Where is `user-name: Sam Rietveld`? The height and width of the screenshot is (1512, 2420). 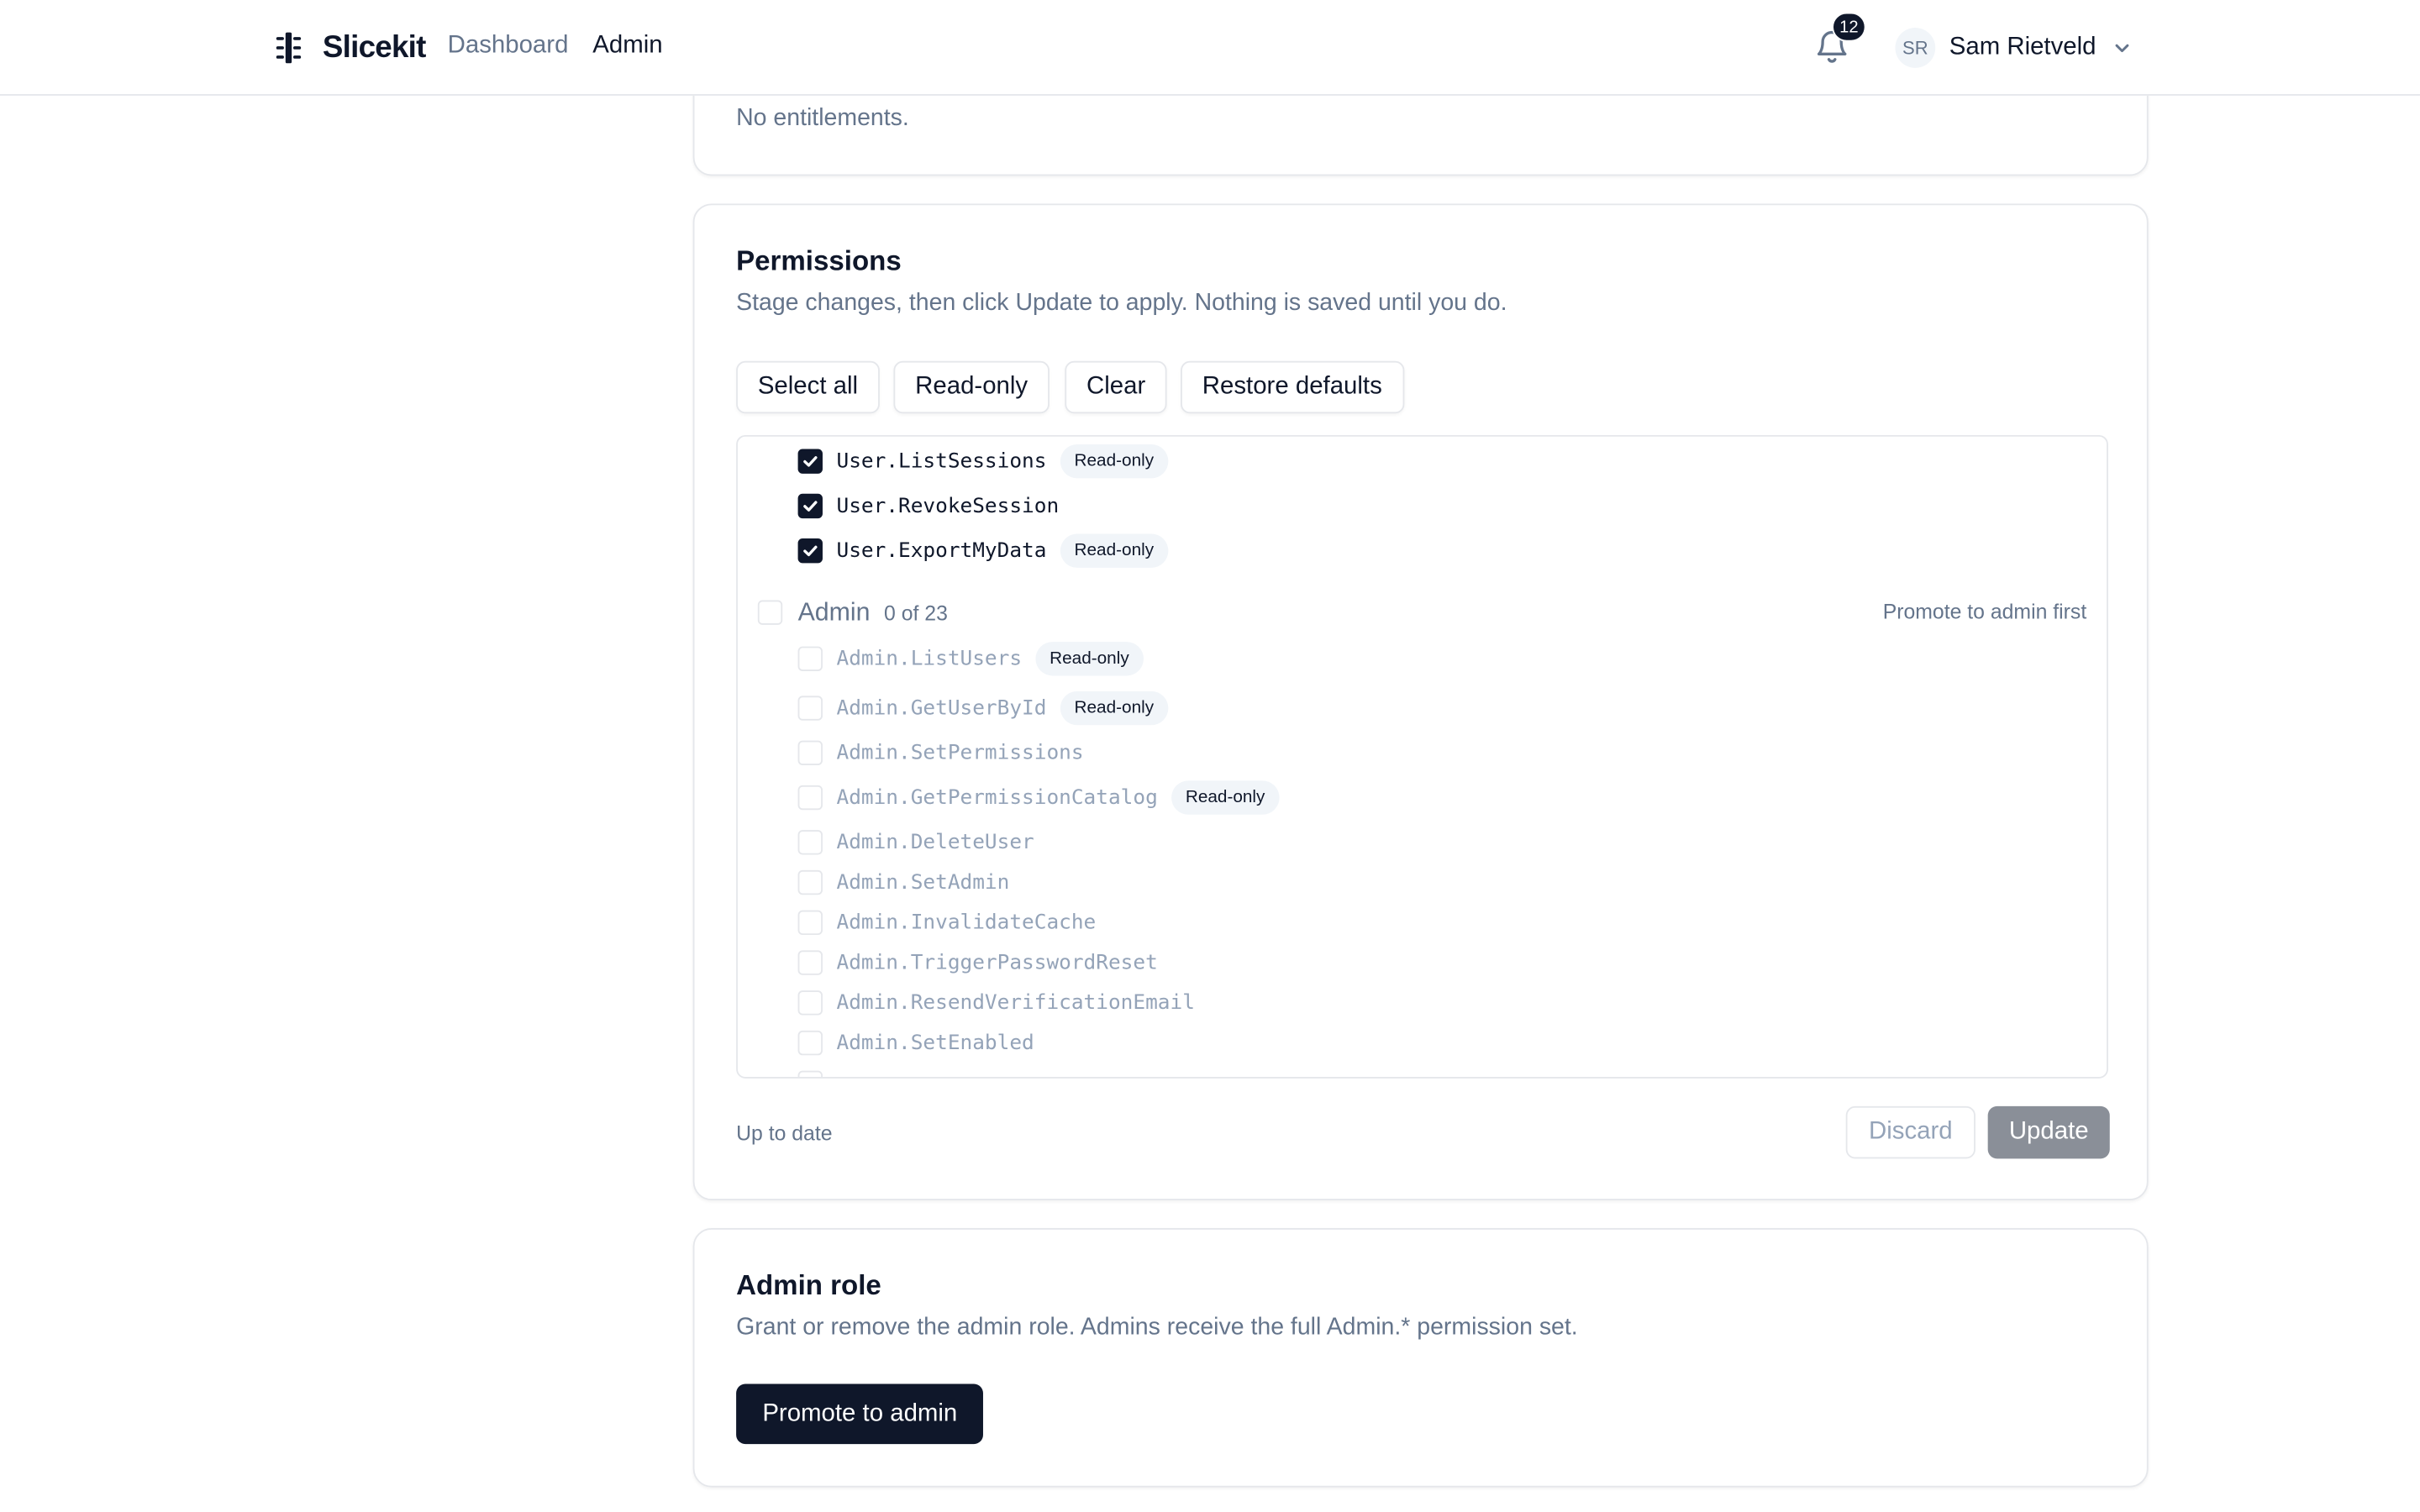
user-name: Sam Rietveld is located at coordinates (2023, 47).